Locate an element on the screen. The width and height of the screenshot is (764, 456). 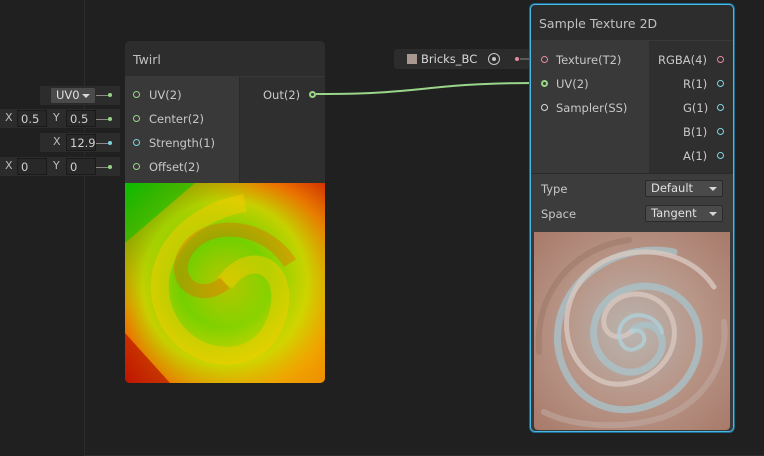
space-setting-label: Space is located at coordinates (559, 214).